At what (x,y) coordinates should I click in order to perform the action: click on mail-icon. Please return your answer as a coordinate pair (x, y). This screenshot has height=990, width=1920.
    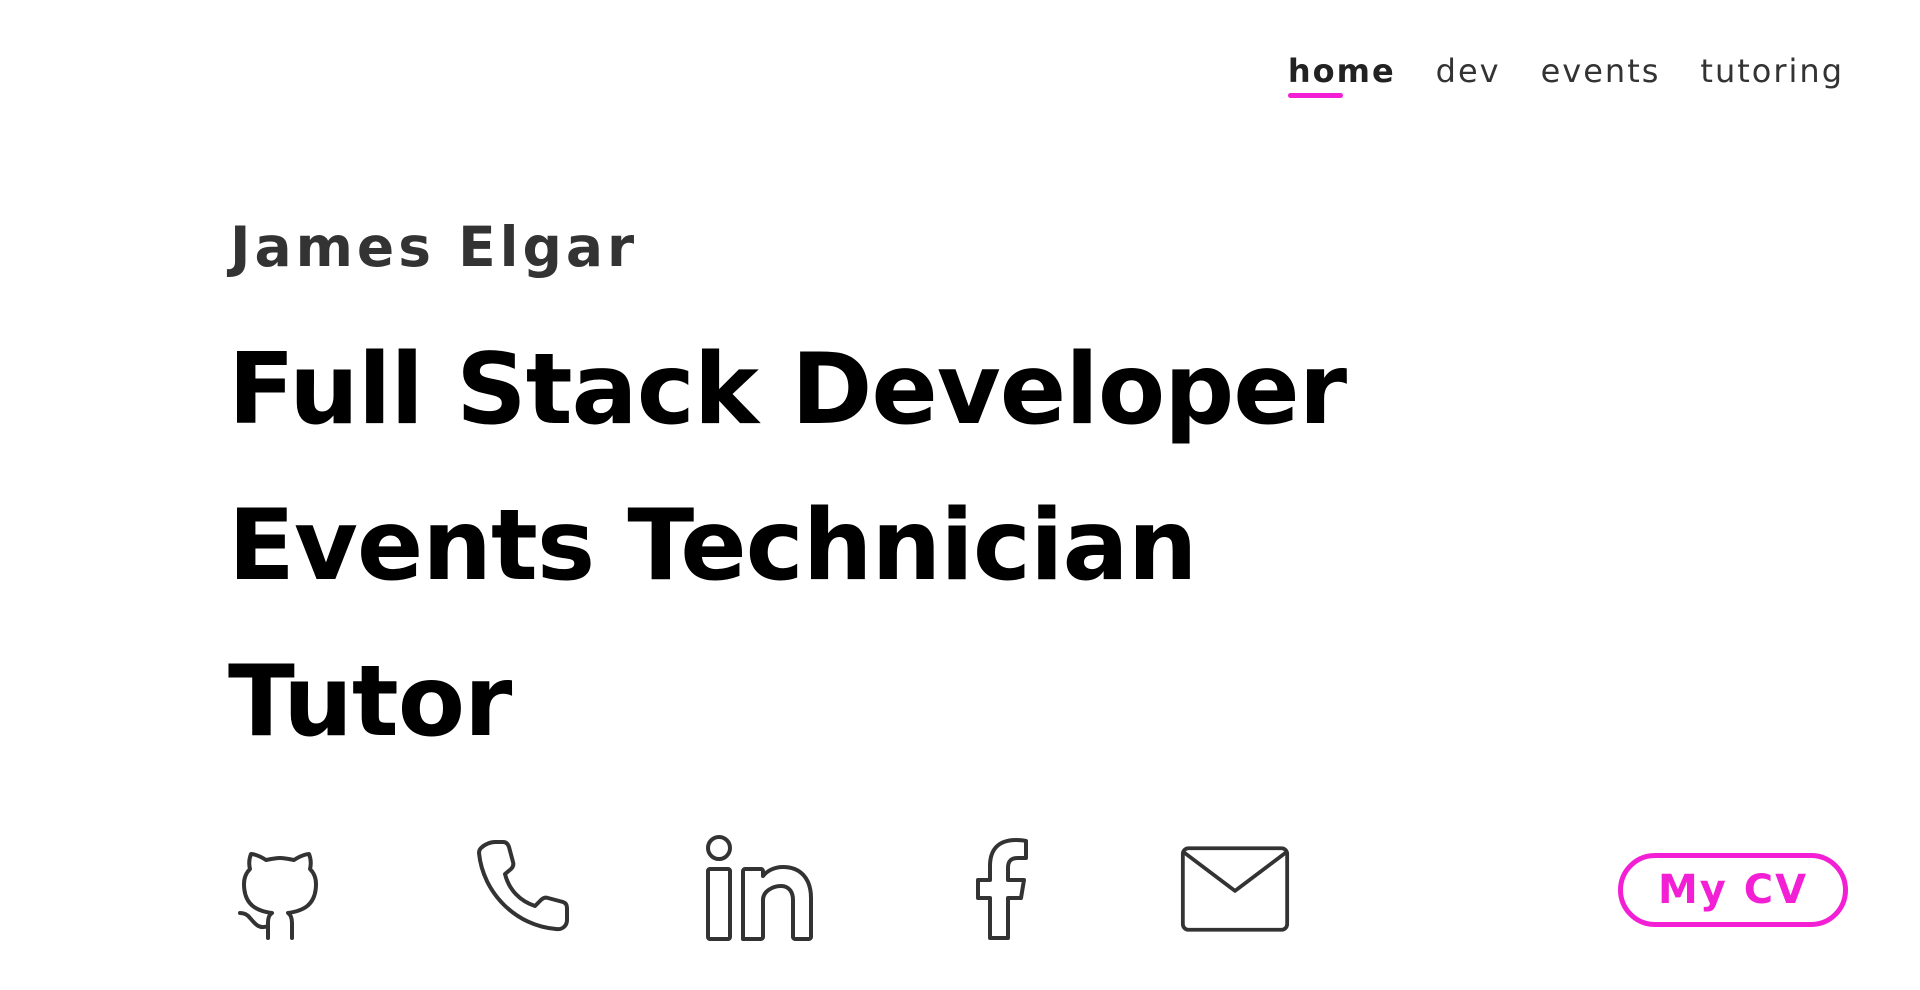
    Looking at the image, I should click on (1235, 889).